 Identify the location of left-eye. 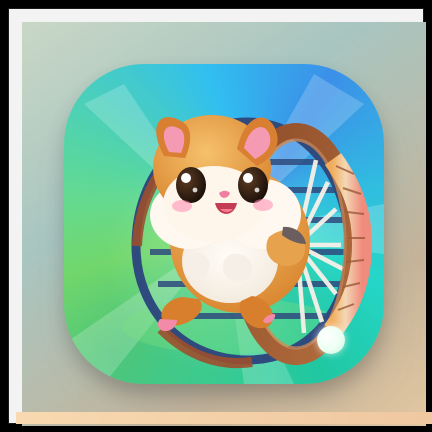
(191, 185).